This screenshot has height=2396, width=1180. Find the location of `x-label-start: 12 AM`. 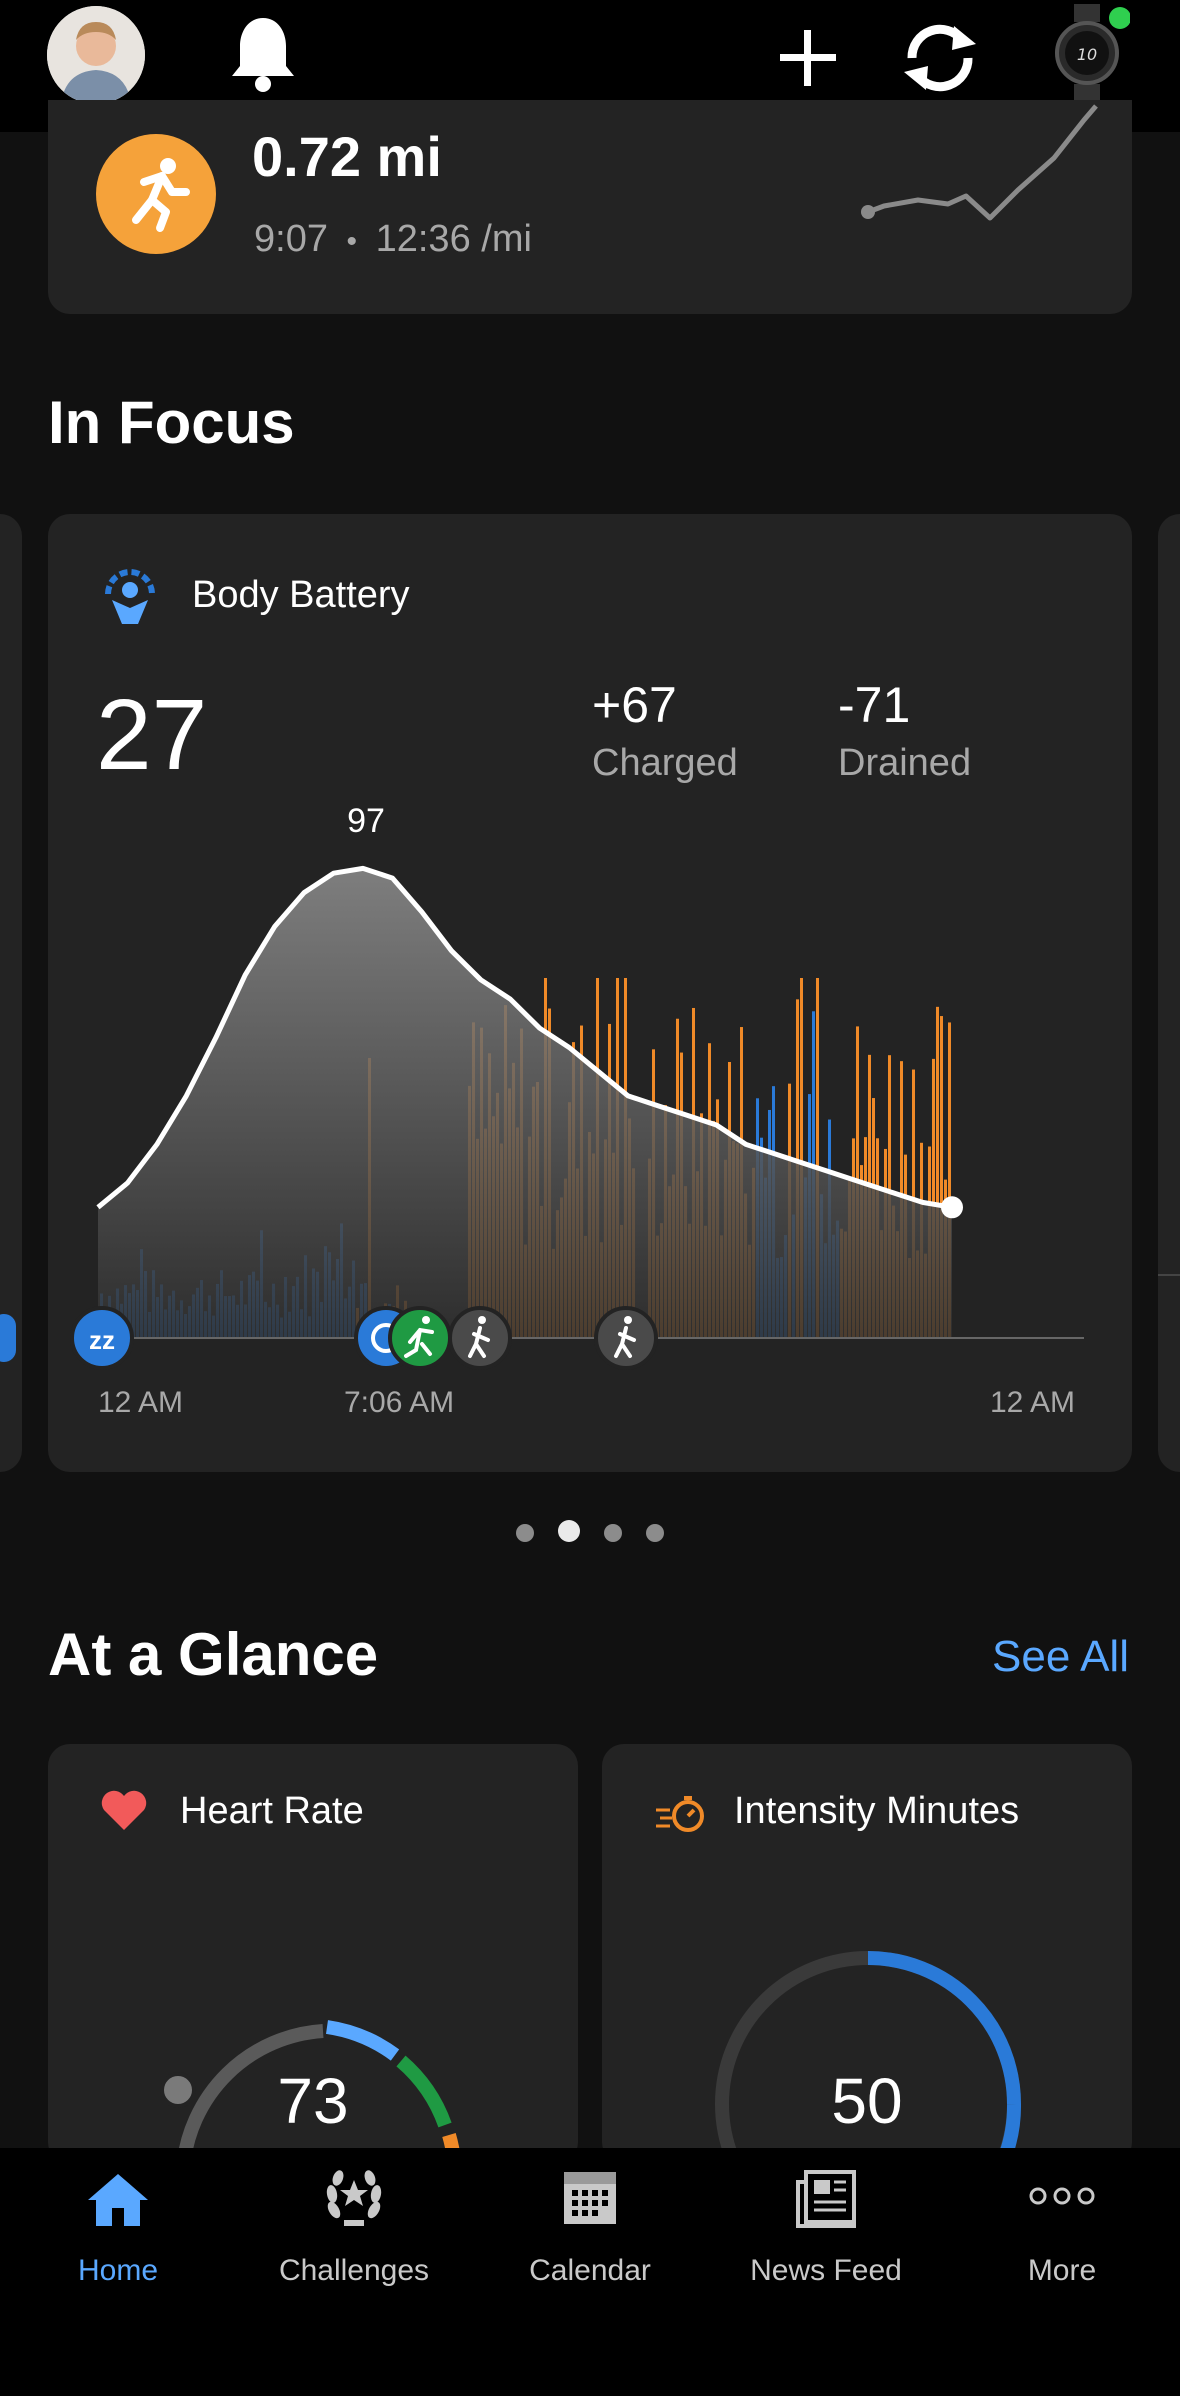

x-label-start: 12 AM is located at coordinates (141, 1402).